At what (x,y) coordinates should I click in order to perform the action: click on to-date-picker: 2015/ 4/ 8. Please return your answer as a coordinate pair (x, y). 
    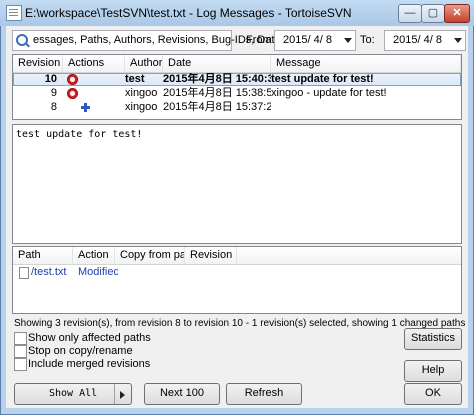
    Looking at the image, I should click on (425, 40).